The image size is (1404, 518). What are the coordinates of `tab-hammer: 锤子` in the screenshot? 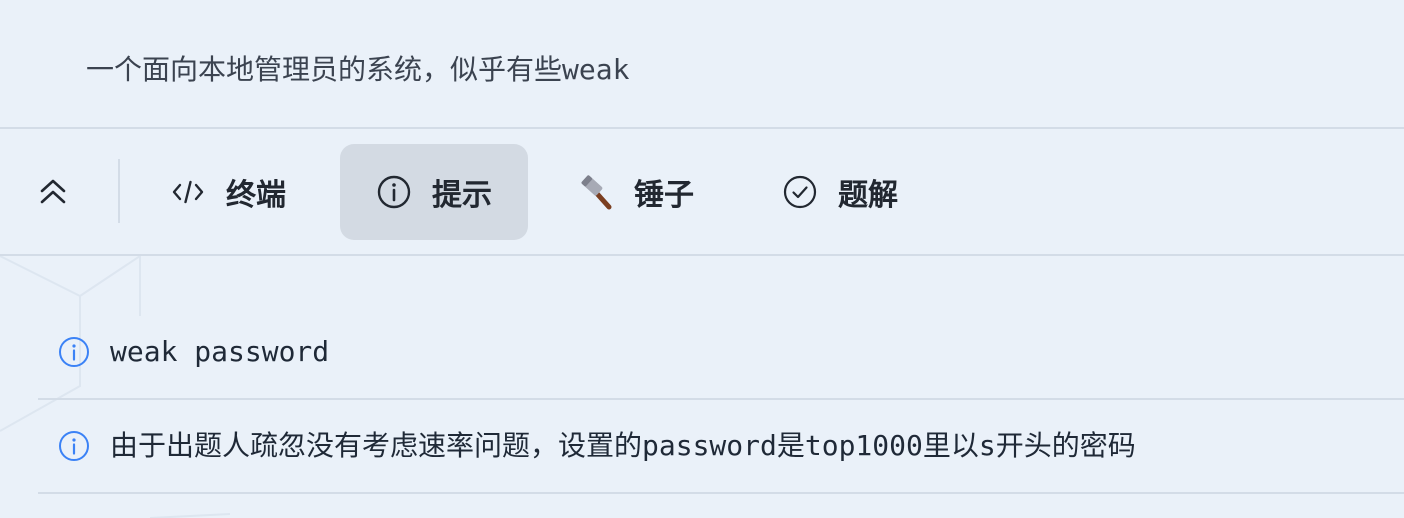 It's located at (658, 192).